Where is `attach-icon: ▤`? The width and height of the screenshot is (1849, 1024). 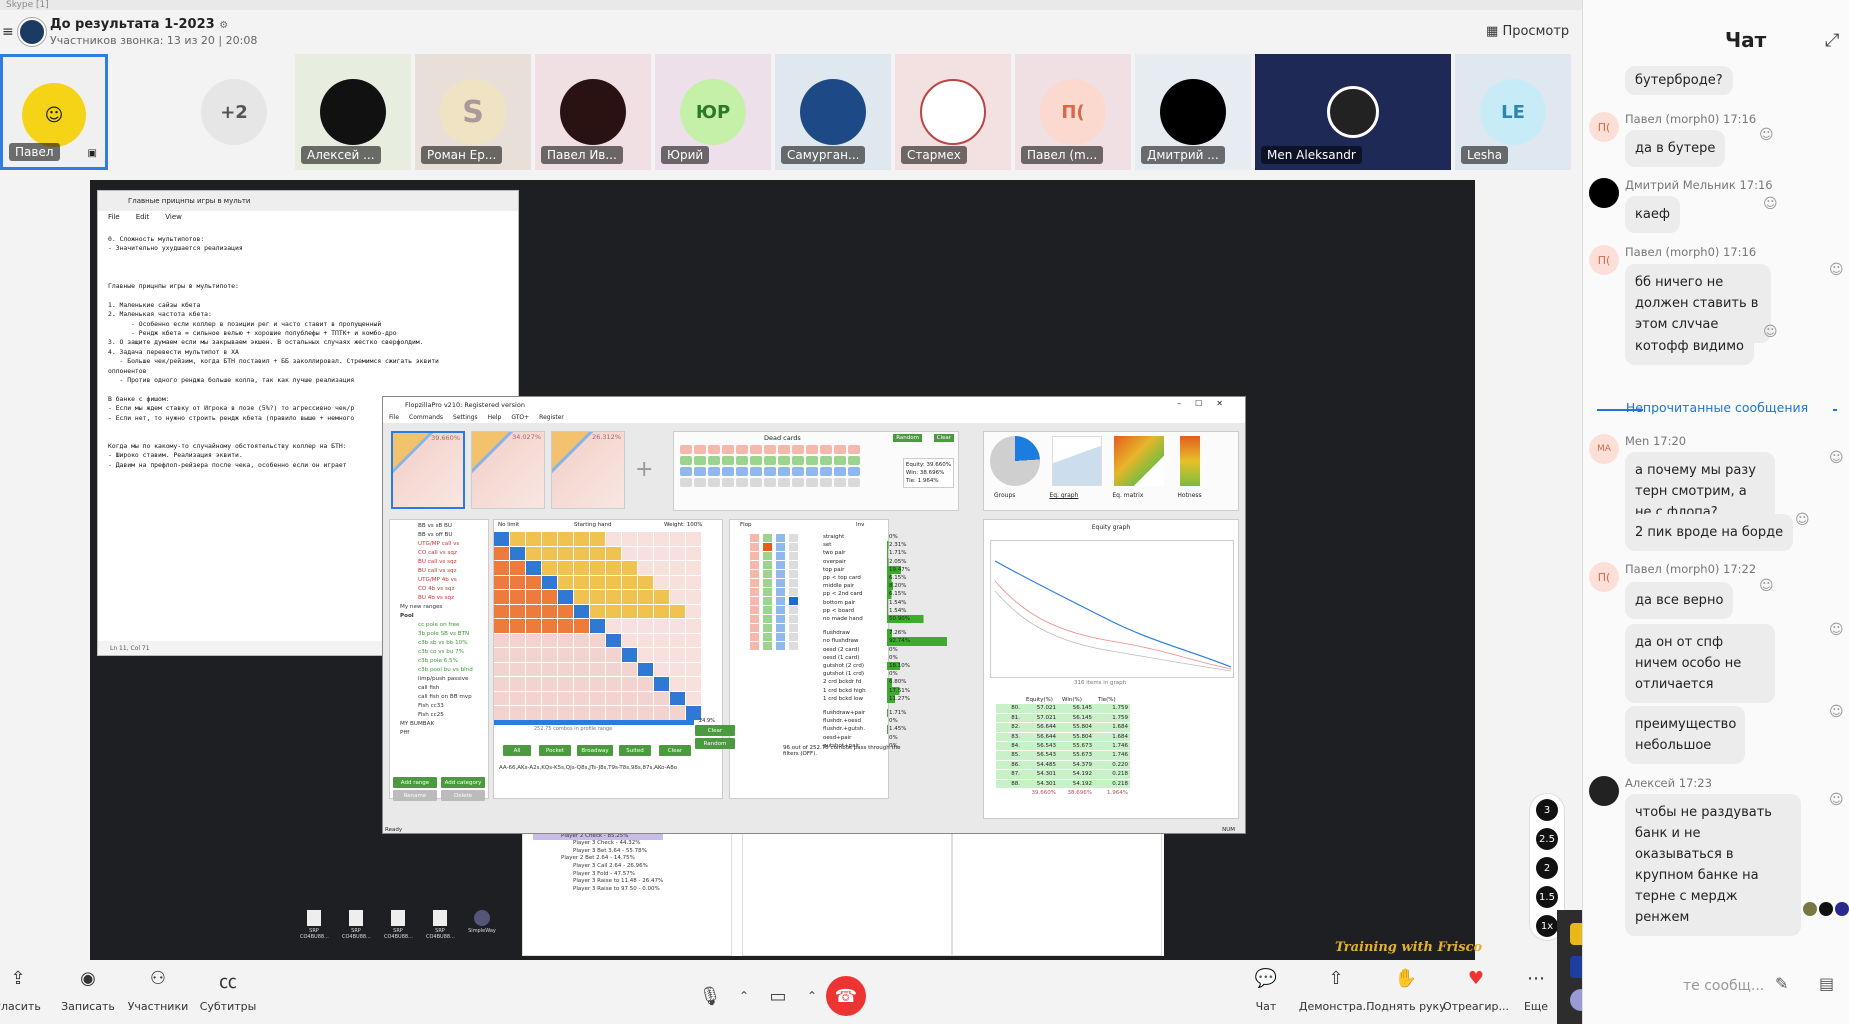
attach-icon: ▤ is located at coordinates (1826, 983).